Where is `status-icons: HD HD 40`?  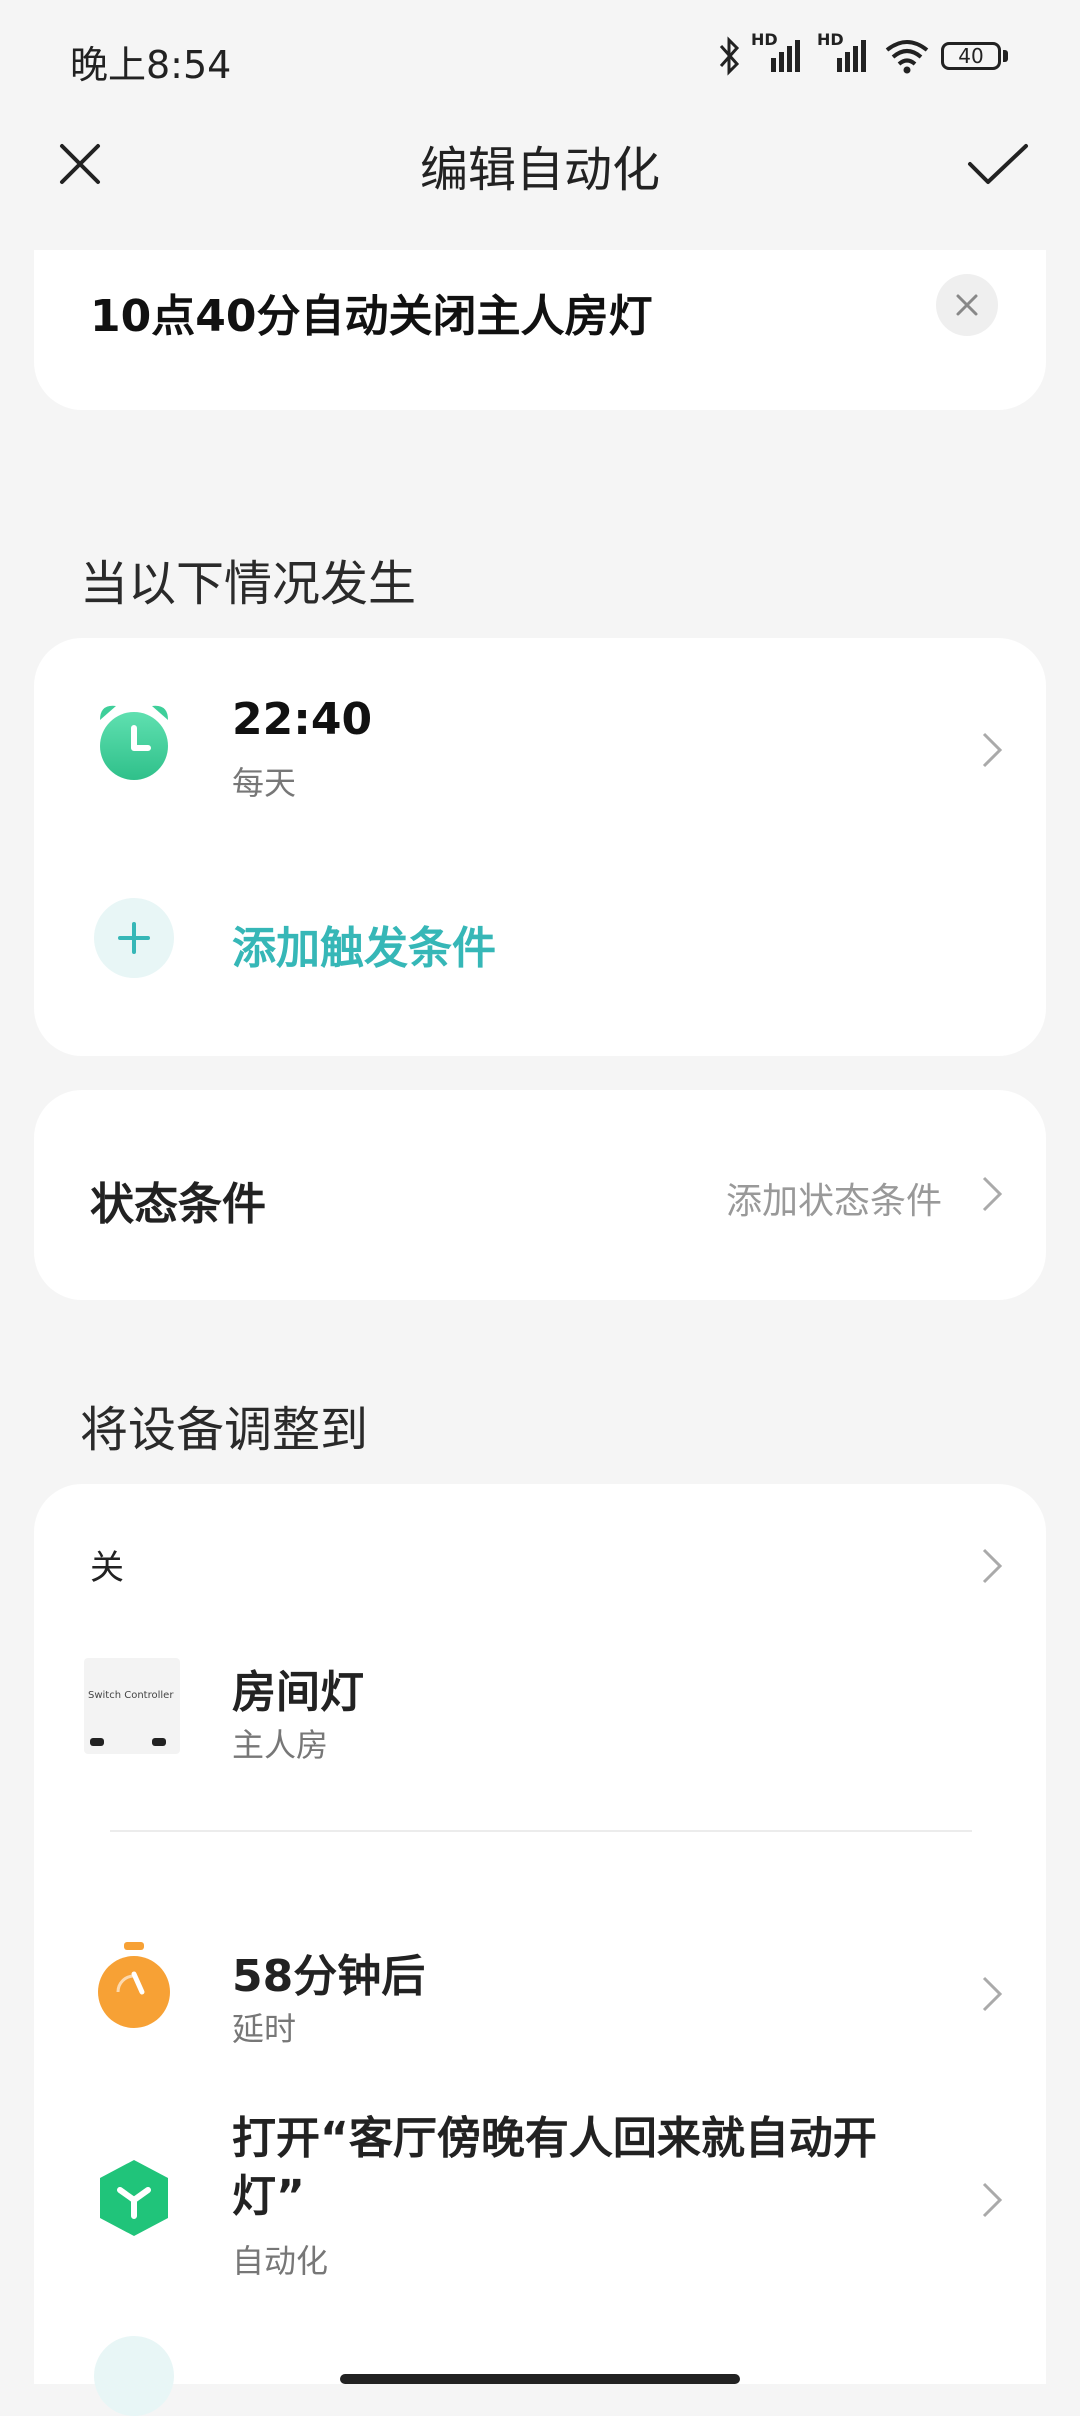 status-icons: HD HD 40 is located at coordinates (862, 54).